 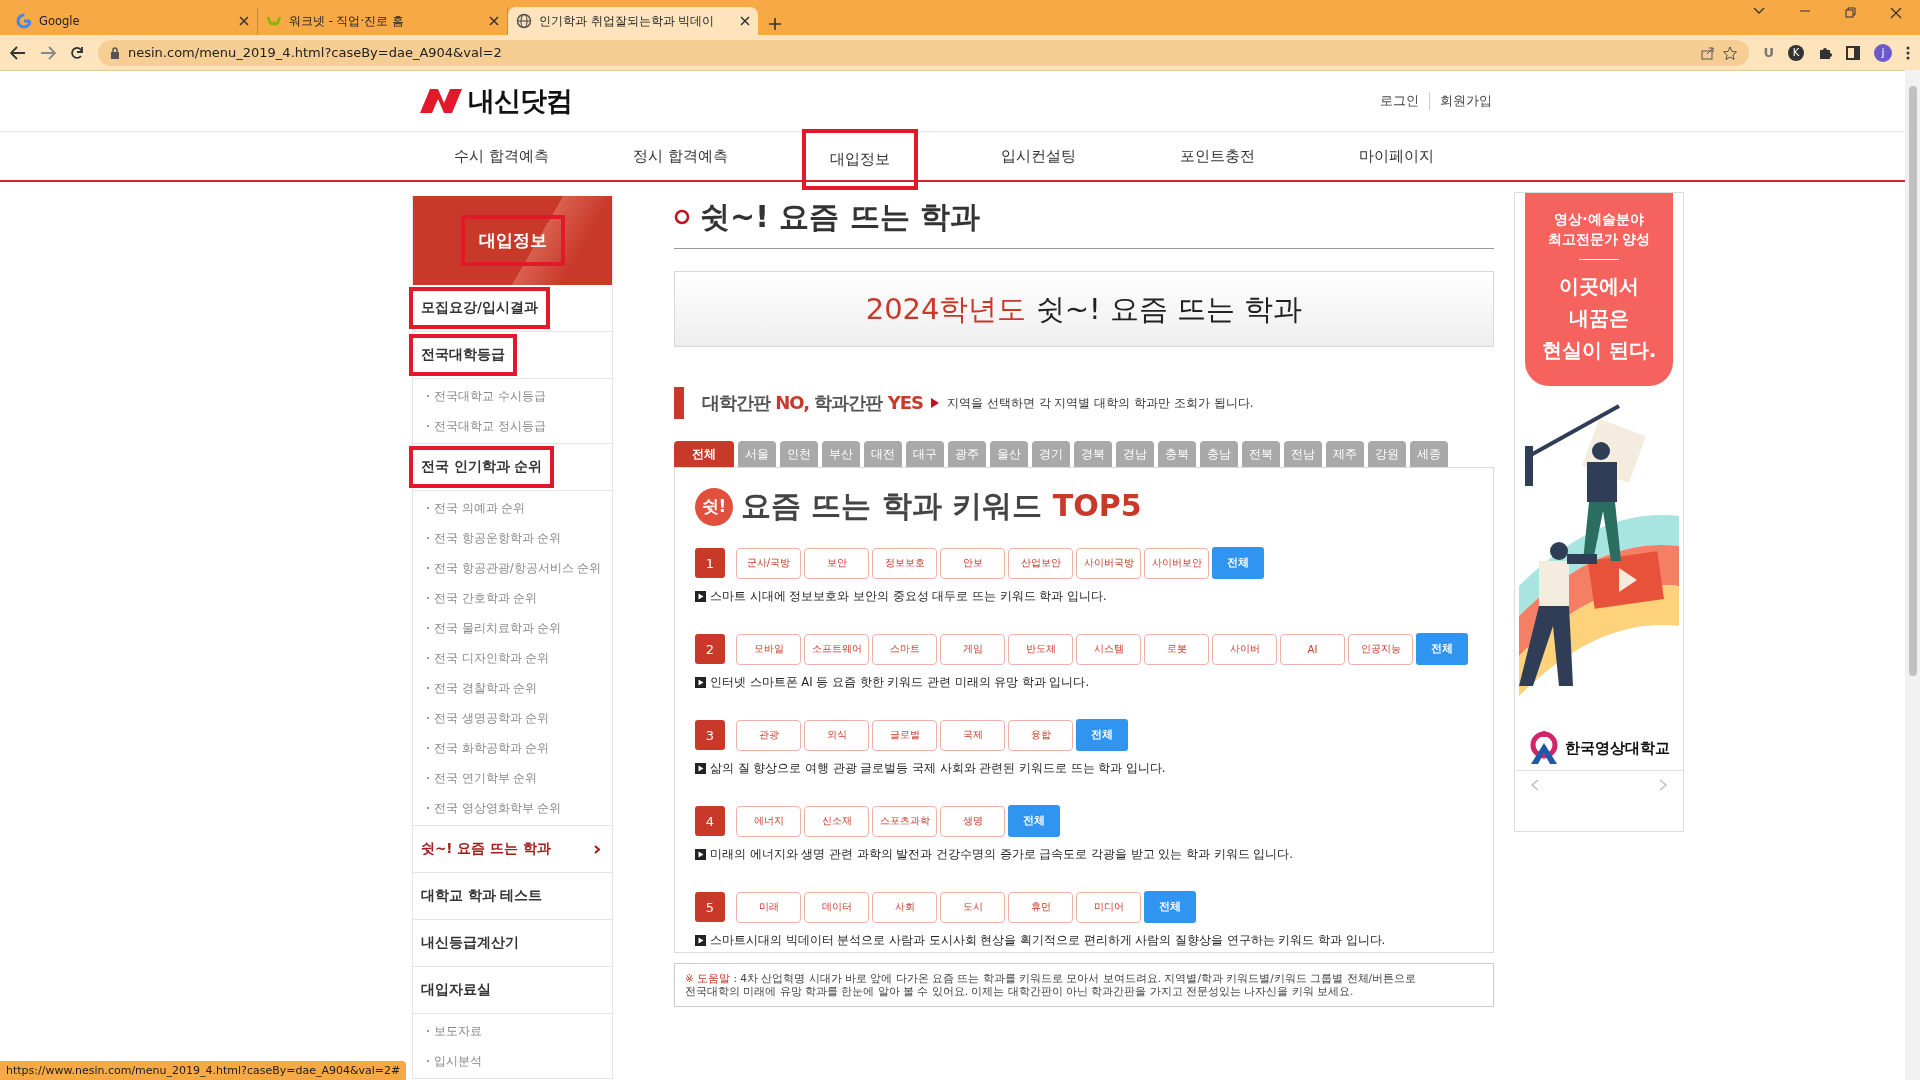 What do you see at coordinates (836, 563) in the screenshot?
I see `keyword-button: 보안` at bounding box center [836, 563].